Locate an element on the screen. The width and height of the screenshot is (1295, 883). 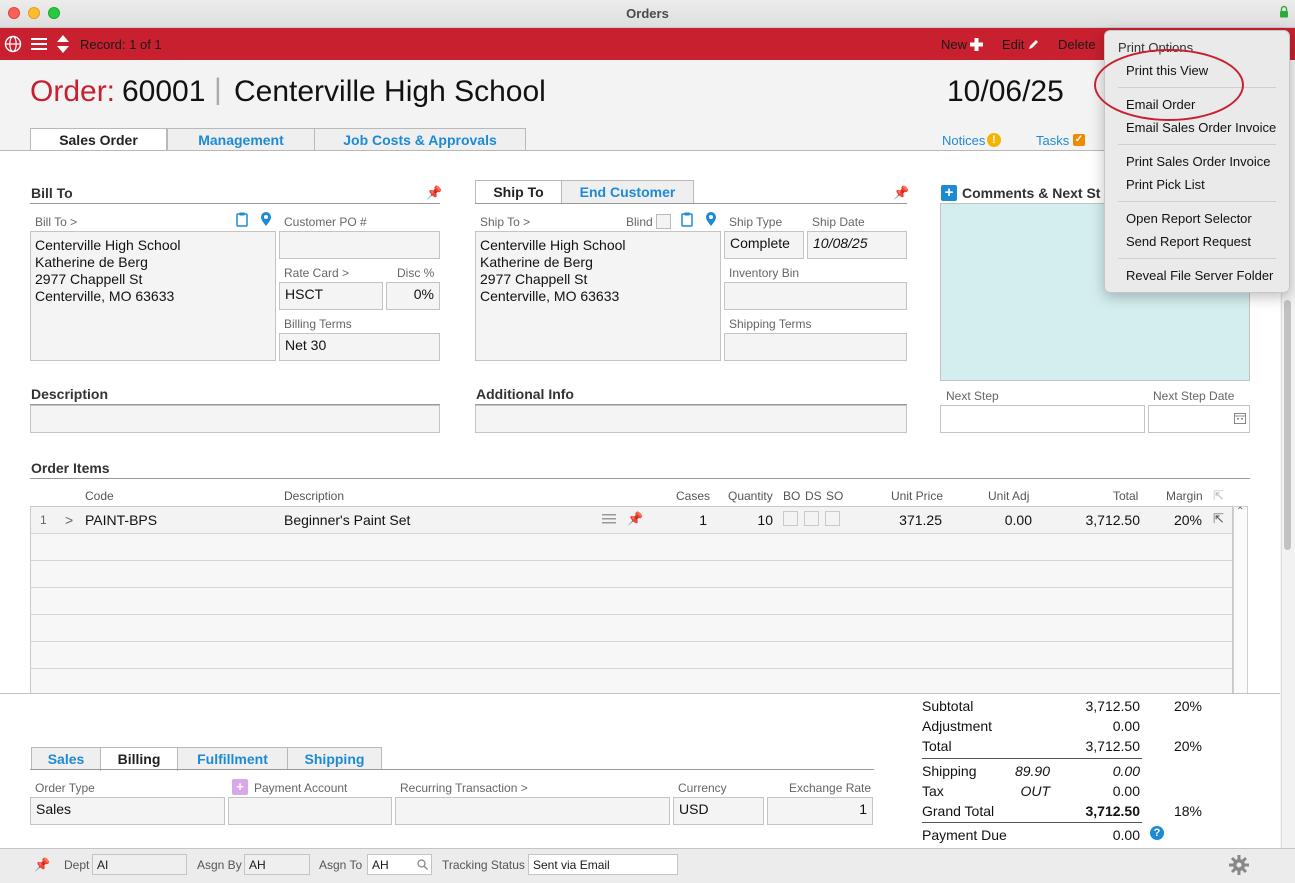
record-navigate-icon is located at coordinates (63, 44).